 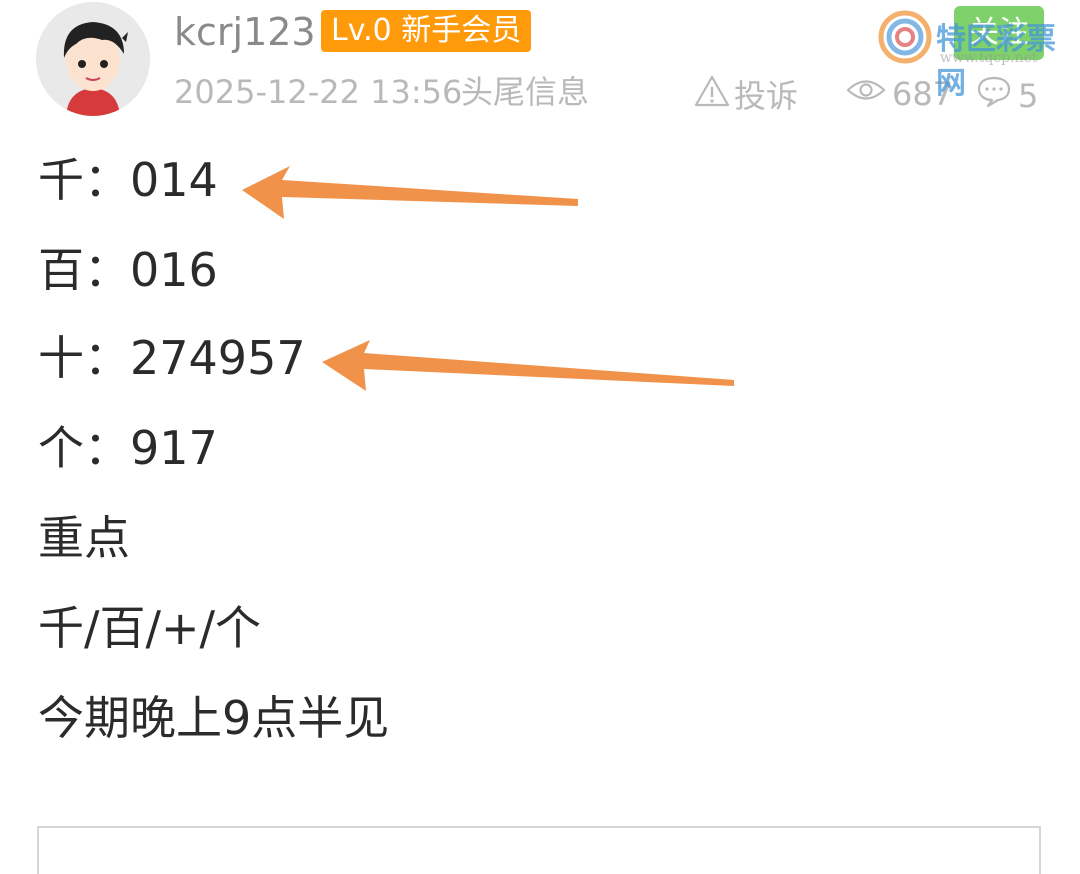 I want to click on post-line-thousands: 千：014, so click(x=128, y=180).